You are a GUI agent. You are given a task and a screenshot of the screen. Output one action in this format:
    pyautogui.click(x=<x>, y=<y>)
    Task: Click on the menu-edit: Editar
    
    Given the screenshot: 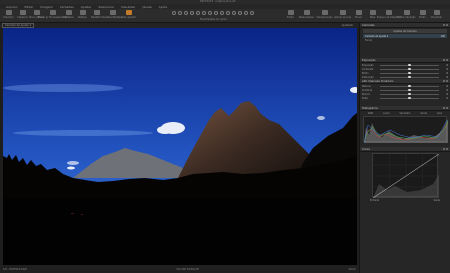 What is the action you would take?
    pyautogui.click(x=28, y=7)
    